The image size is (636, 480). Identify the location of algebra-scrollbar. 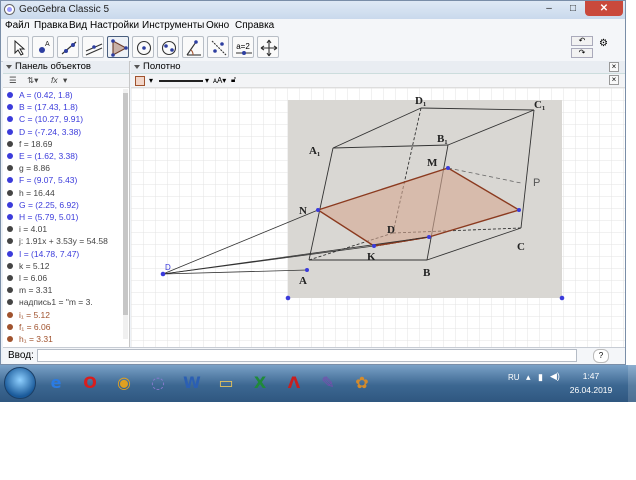
(125, 214).